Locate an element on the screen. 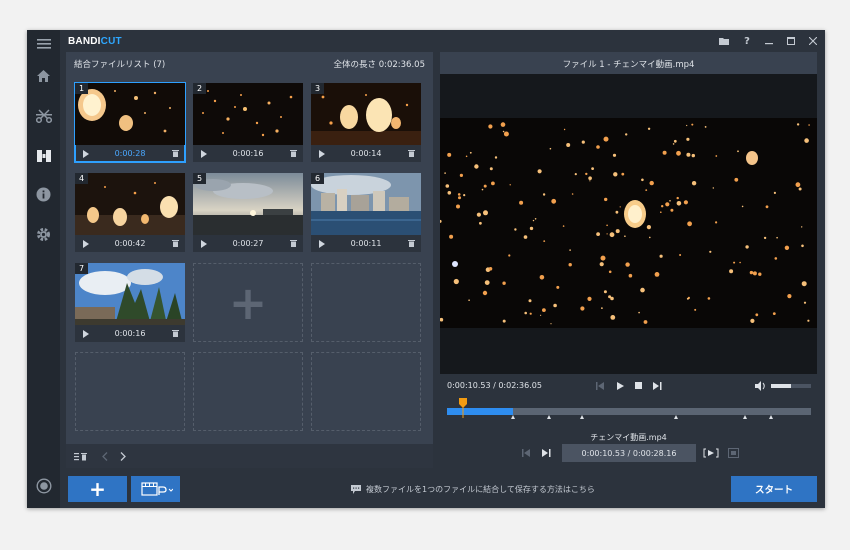 The width and height of the screenshot is (850, 550). timeline-track is located at coordinates (629, 413).